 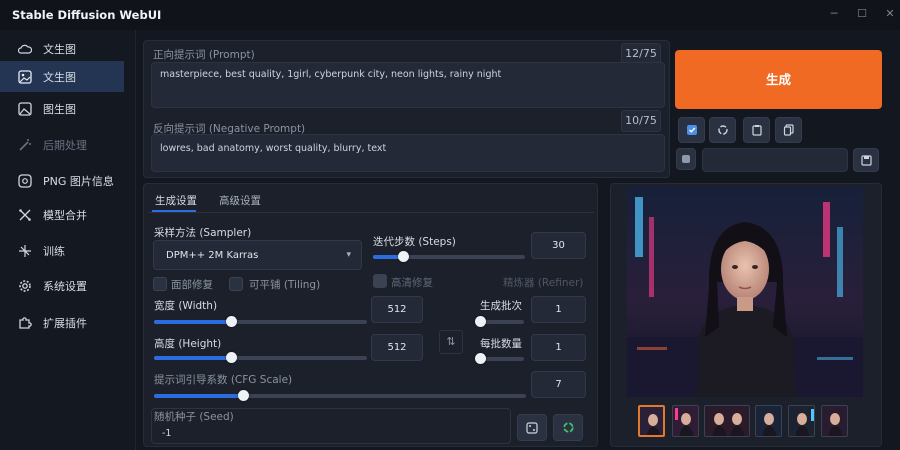 I want to click on copy-icon, so click(x=788, y=130).